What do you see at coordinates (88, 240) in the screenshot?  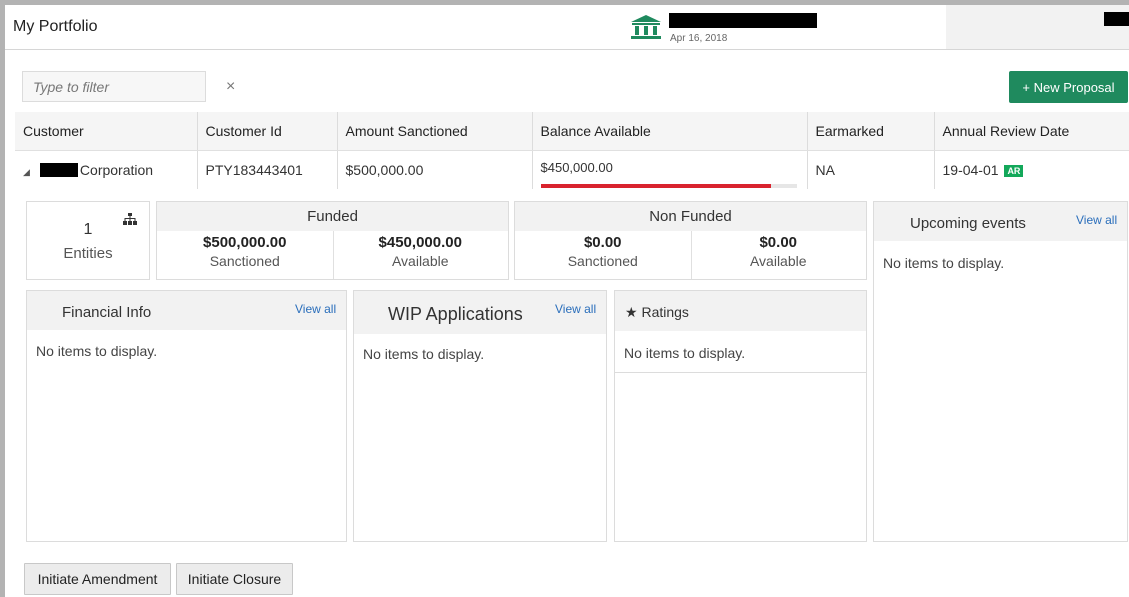 I see `entities-card: 1 Entities` at bounding box center [88, 240].